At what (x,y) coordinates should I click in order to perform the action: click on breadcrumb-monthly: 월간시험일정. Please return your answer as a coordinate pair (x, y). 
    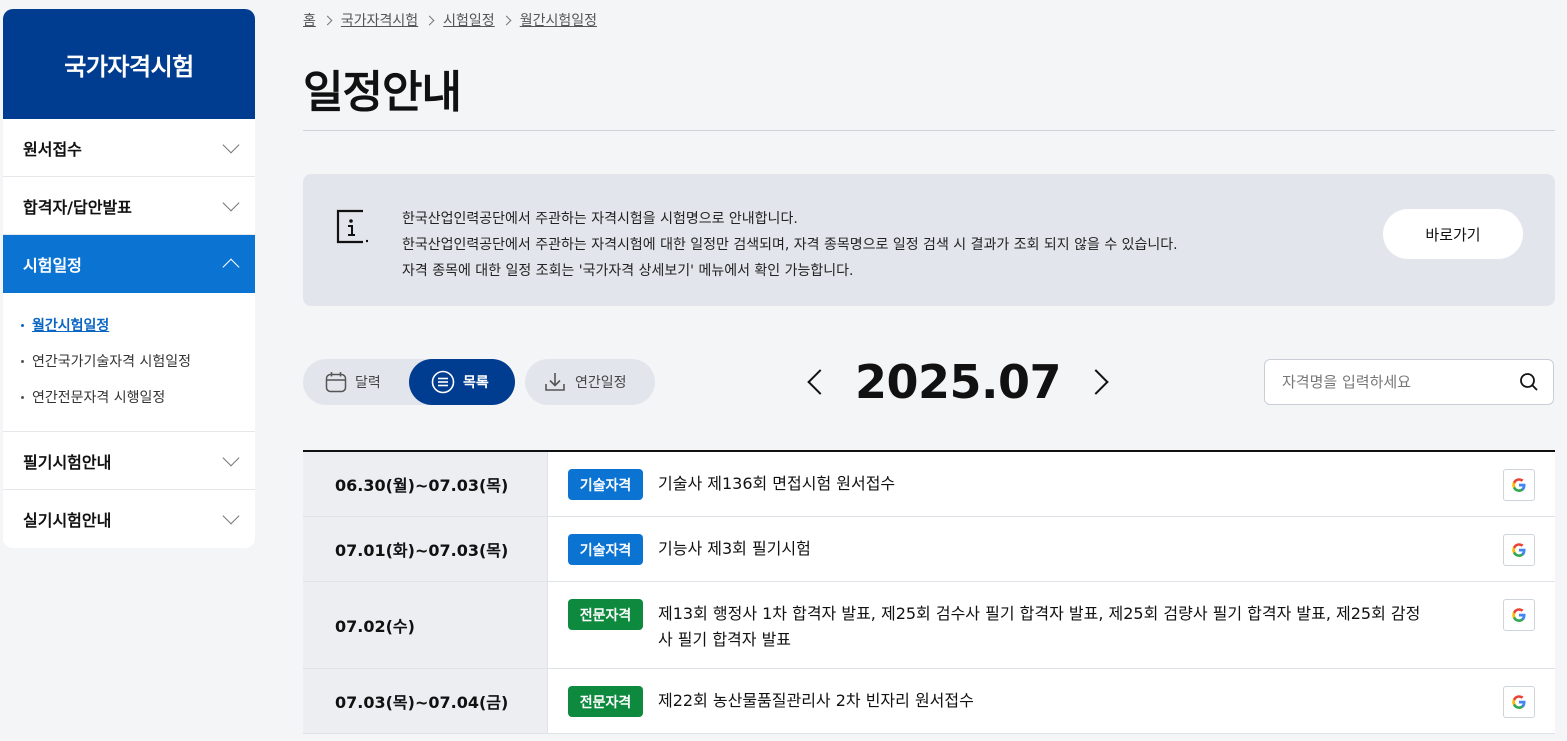
    Looking at the image, I should click on (558, 20).